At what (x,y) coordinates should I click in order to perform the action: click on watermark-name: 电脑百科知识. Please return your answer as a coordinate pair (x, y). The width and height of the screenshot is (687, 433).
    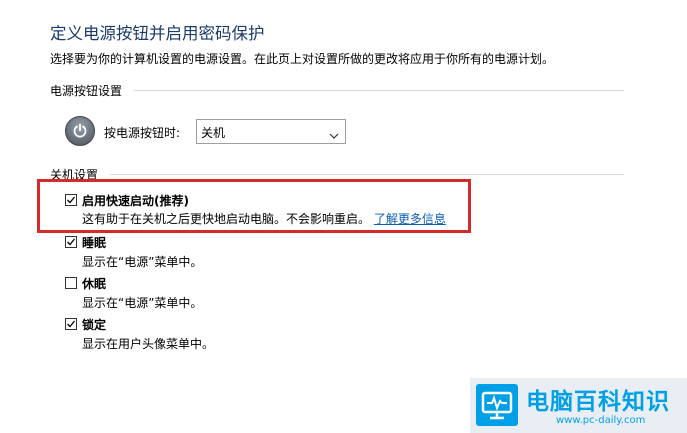
    Looking at the image, I should click on (598, 402).